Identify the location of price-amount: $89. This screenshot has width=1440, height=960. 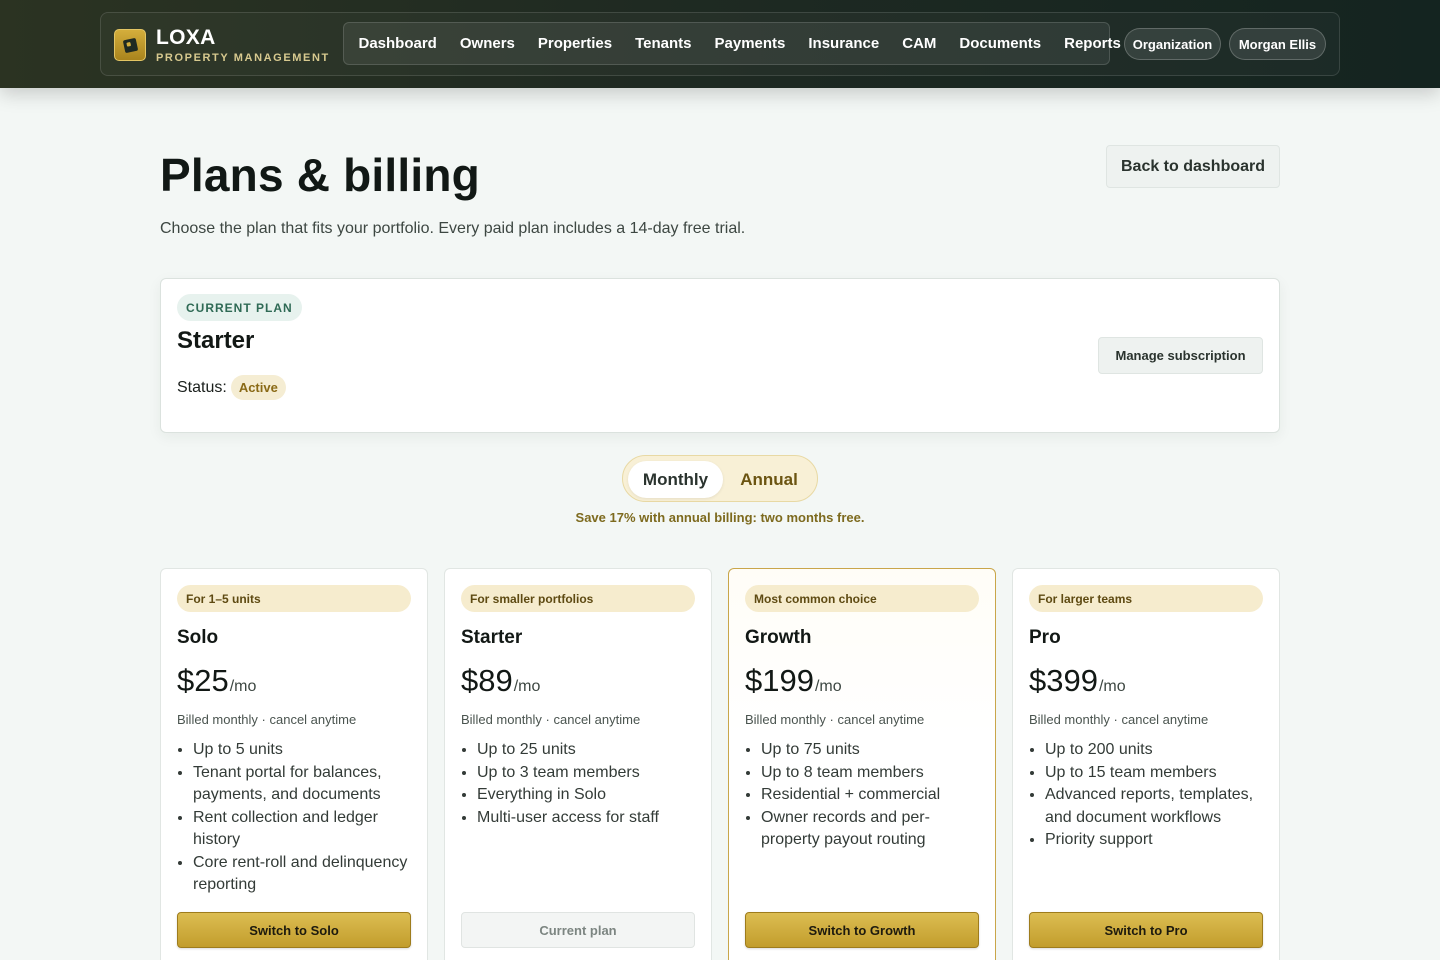
(487, 680).